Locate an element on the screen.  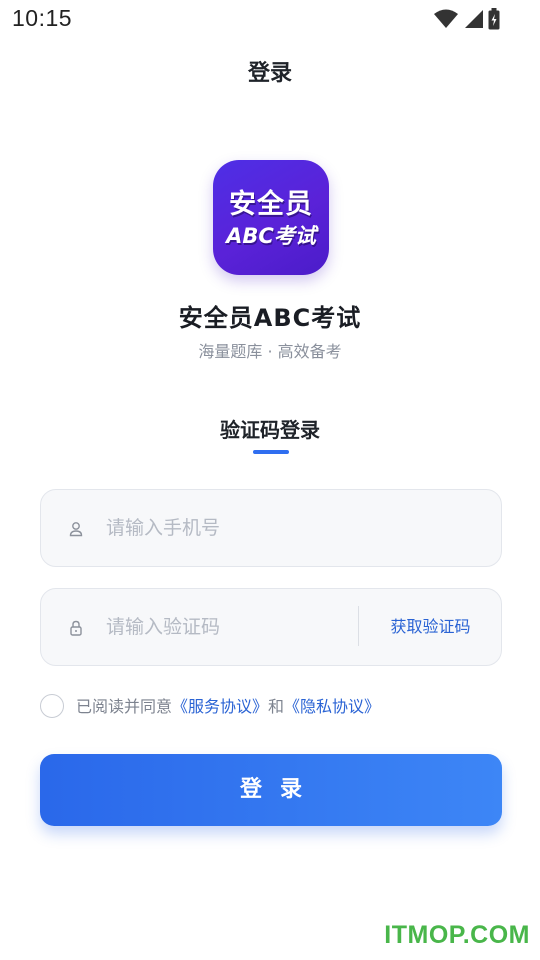
tab-sms-login: 验证码登录 is located at coordinates (270, 428).